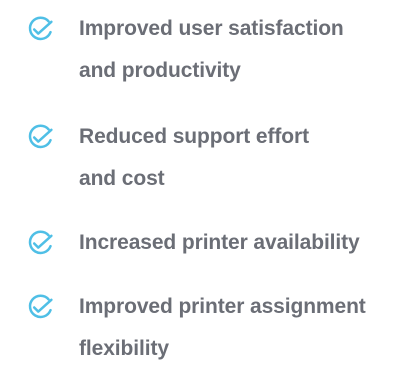 The width and height of the screenshot is (419, 370). I want to click on benefit-line: Increased printer availability, so click(219, 242).